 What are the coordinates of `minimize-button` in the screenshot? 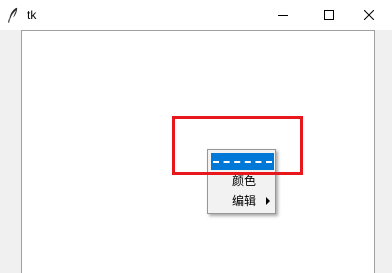 It's located at (283, 15).